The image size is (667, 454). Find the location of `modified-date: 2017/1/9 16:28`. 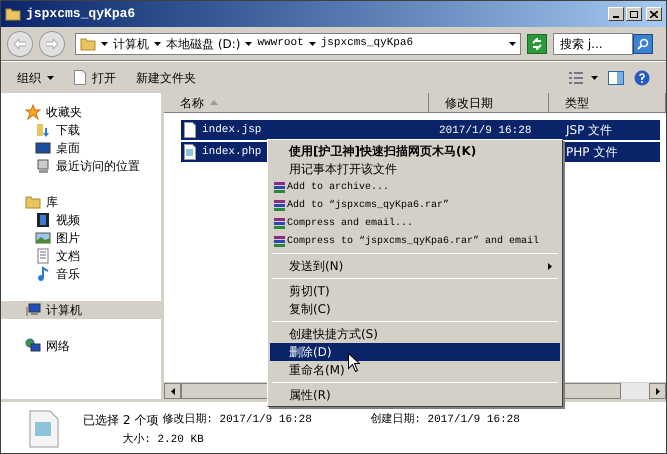

modified-date: 2017/1/9 16:28 is located at coordinates (485, 131).